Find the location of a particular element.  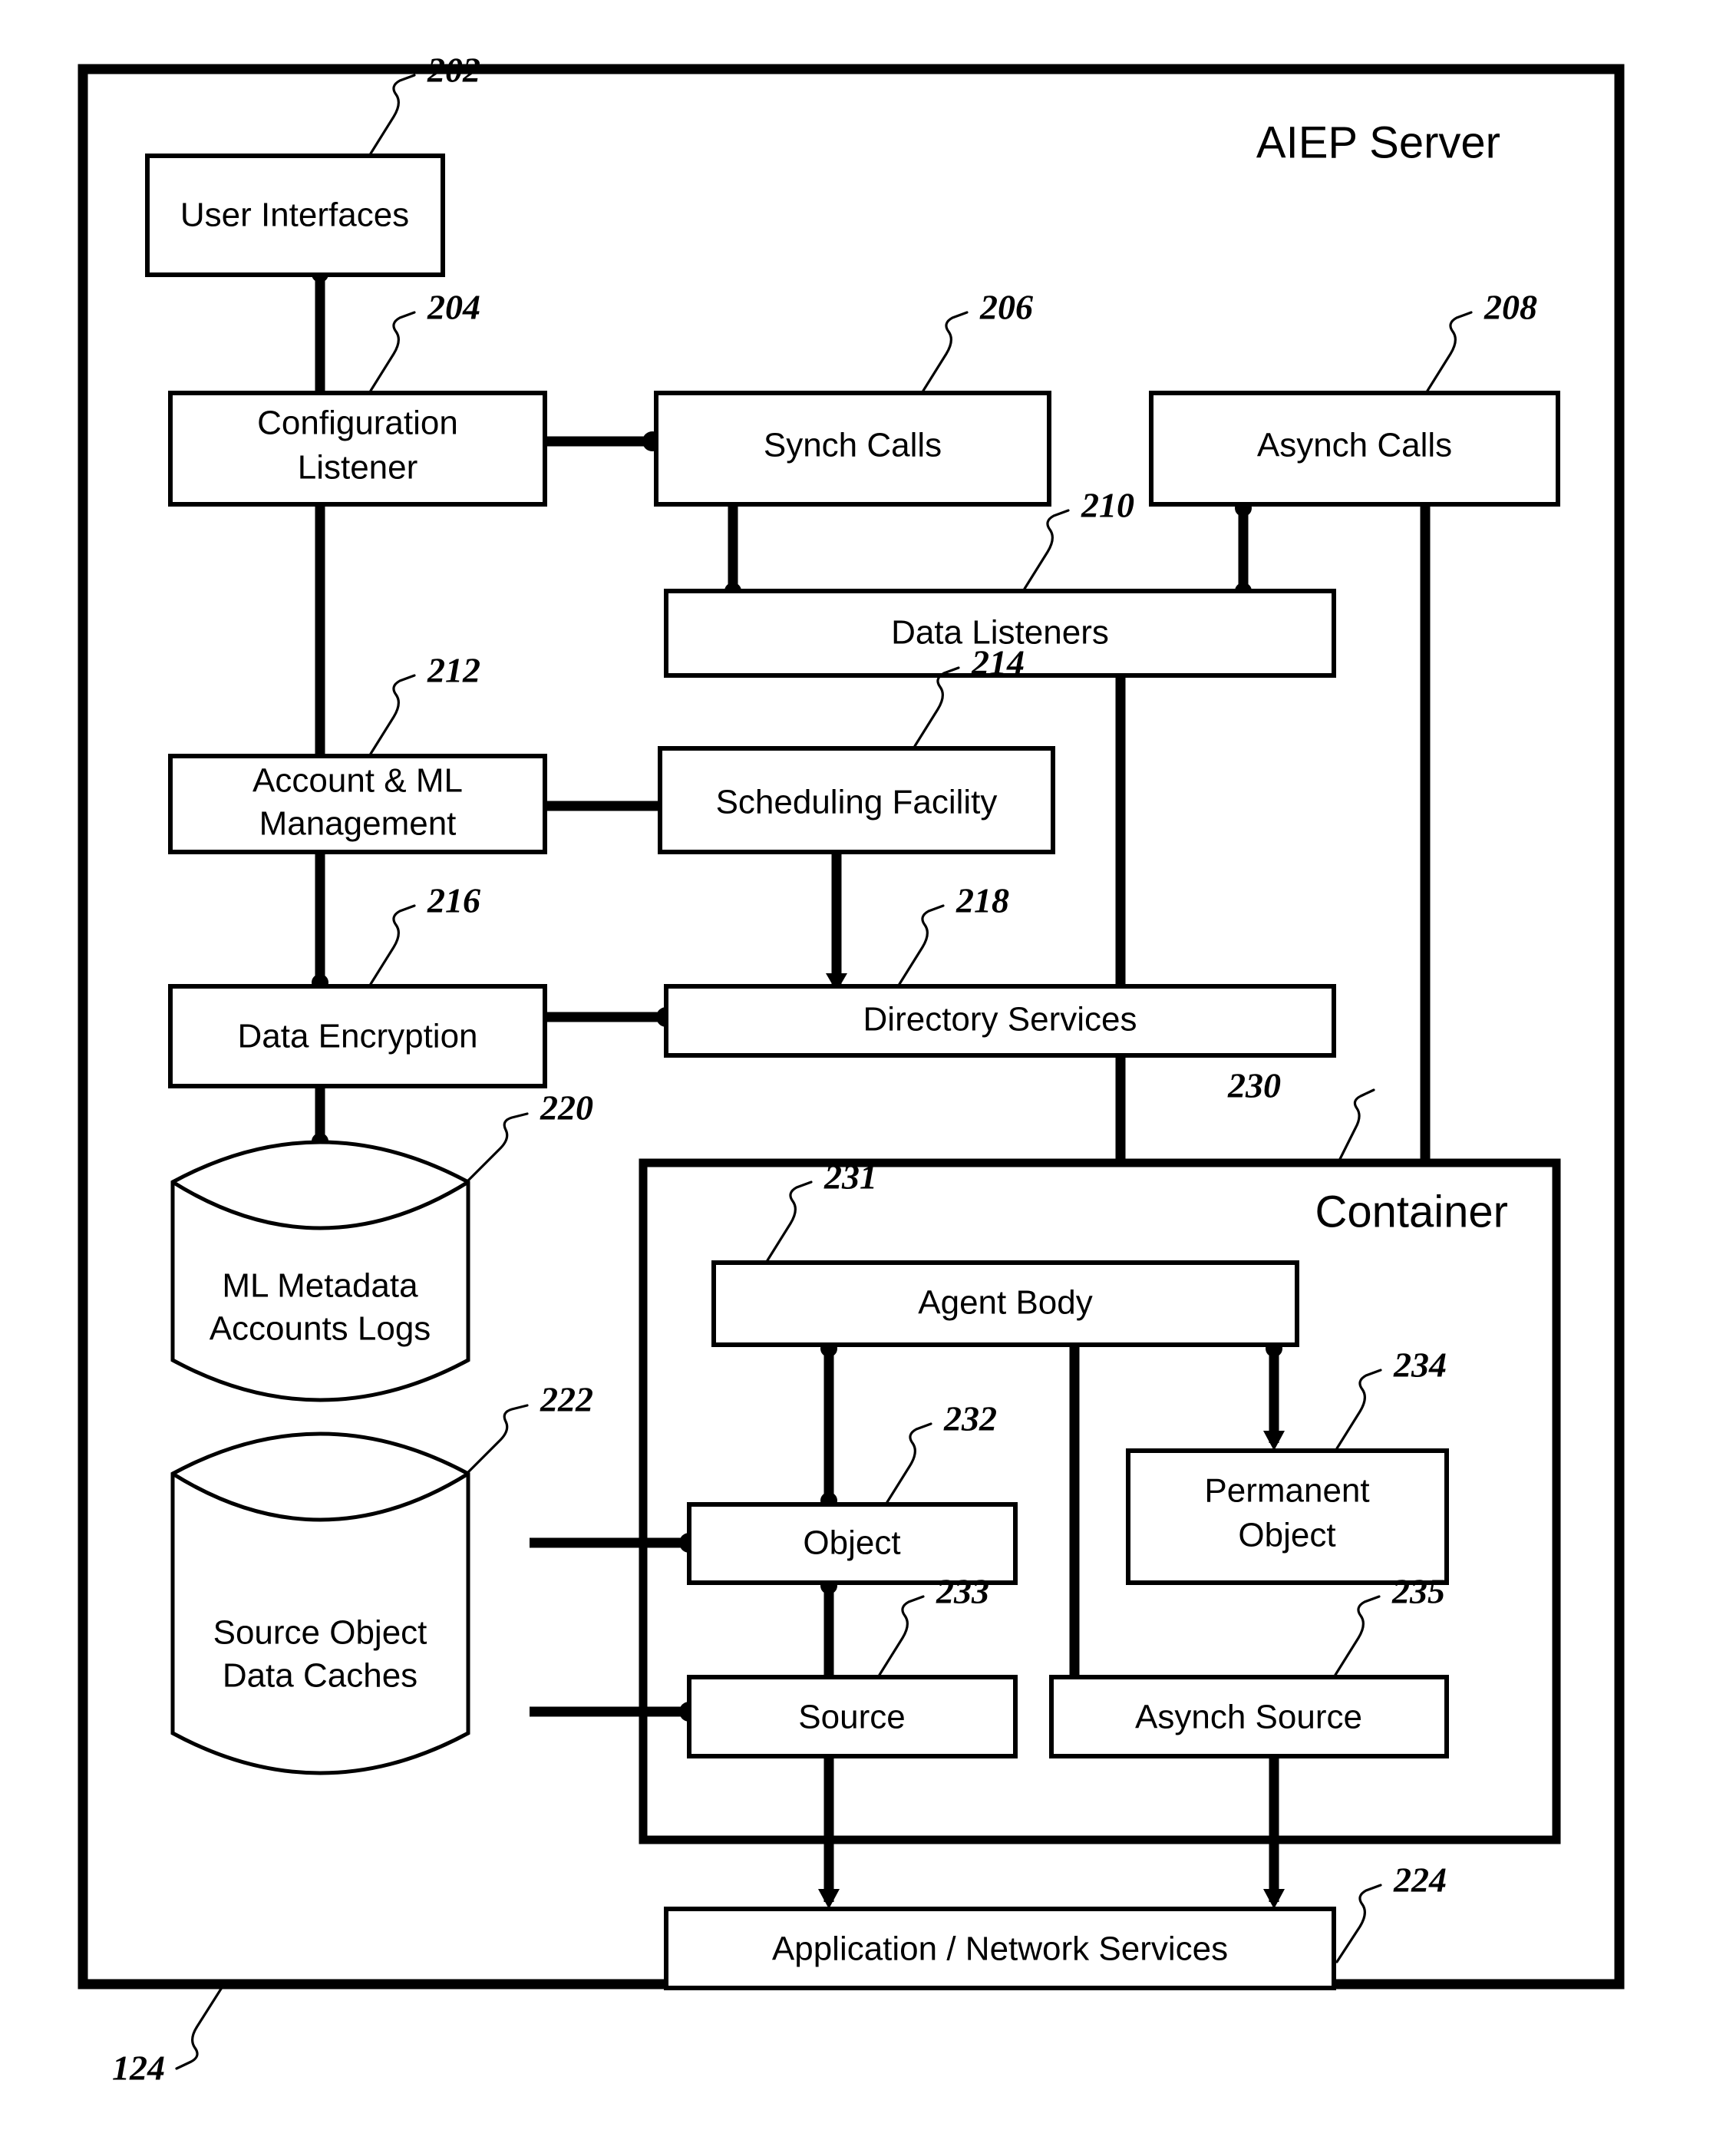

node-asynch-source: Asynch Source is located at coordinates (1249, 1716).